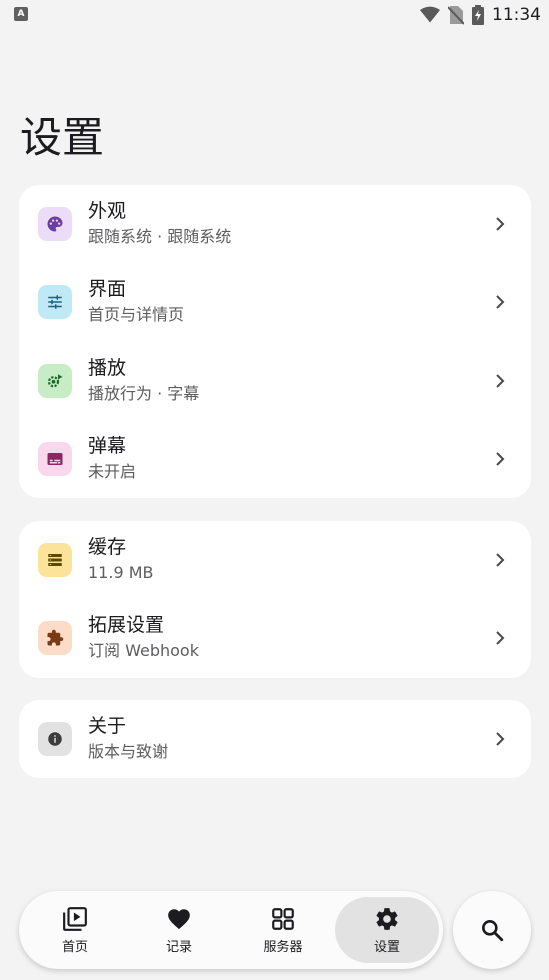  Describe the element at coordinates (128, 738) in the screenshot. I see `settings-item-texts: 关于 版本与致谢` at that location.